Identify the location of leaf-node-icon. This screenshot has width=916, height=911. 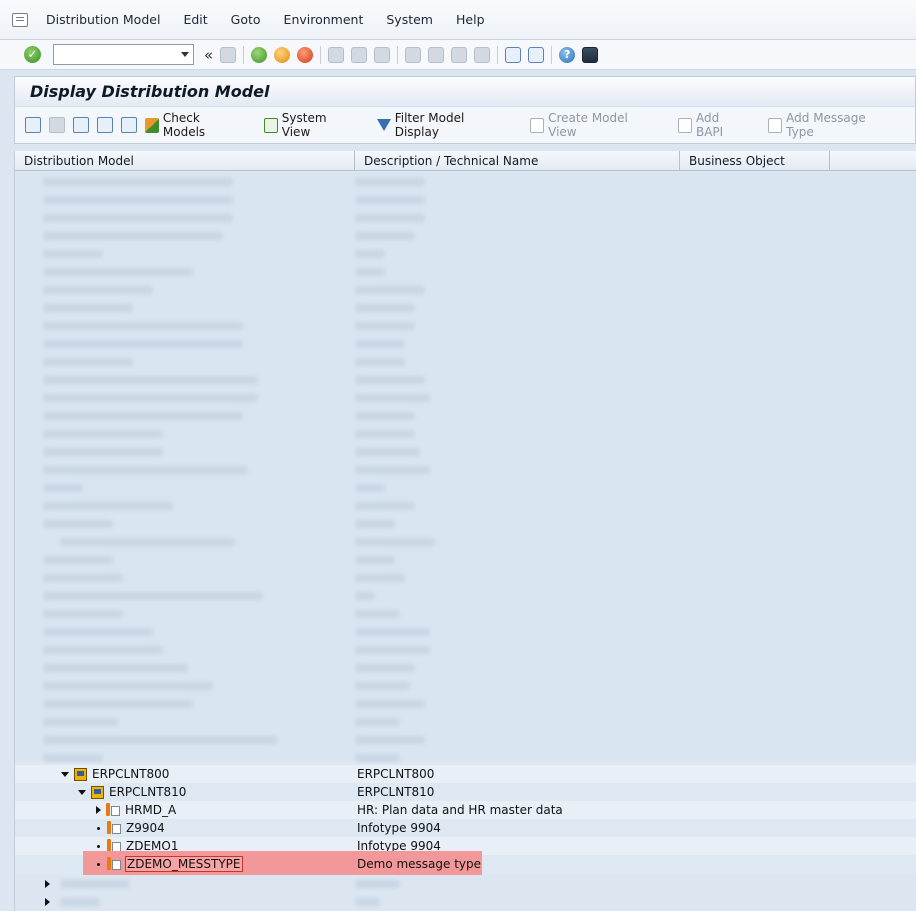
(98, 864).